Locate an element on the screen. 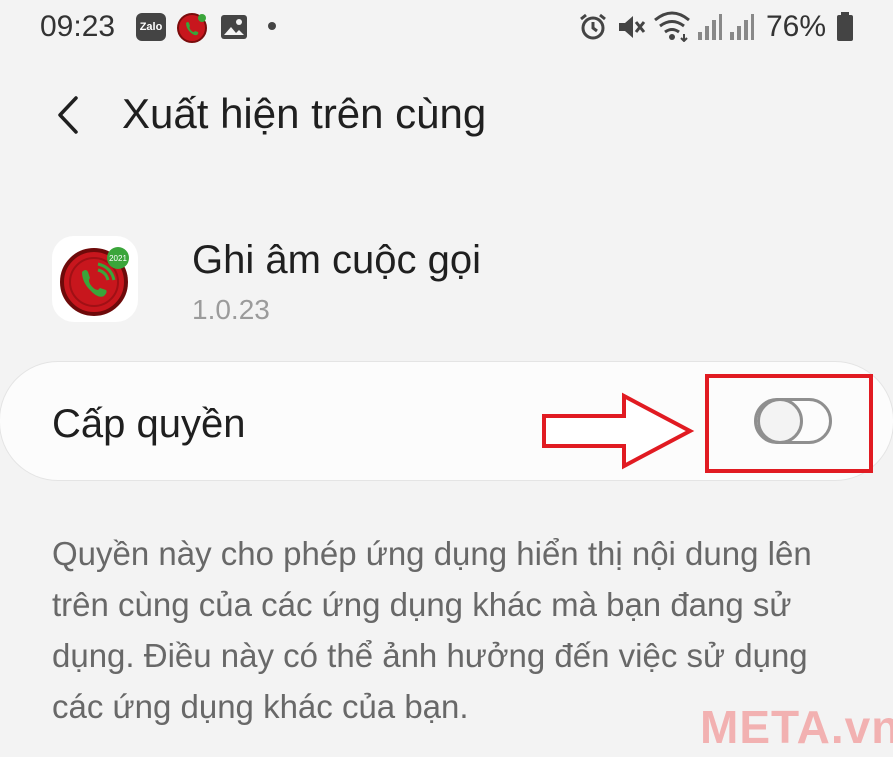  more-notifications-dot is located at coordinates (272, 26).